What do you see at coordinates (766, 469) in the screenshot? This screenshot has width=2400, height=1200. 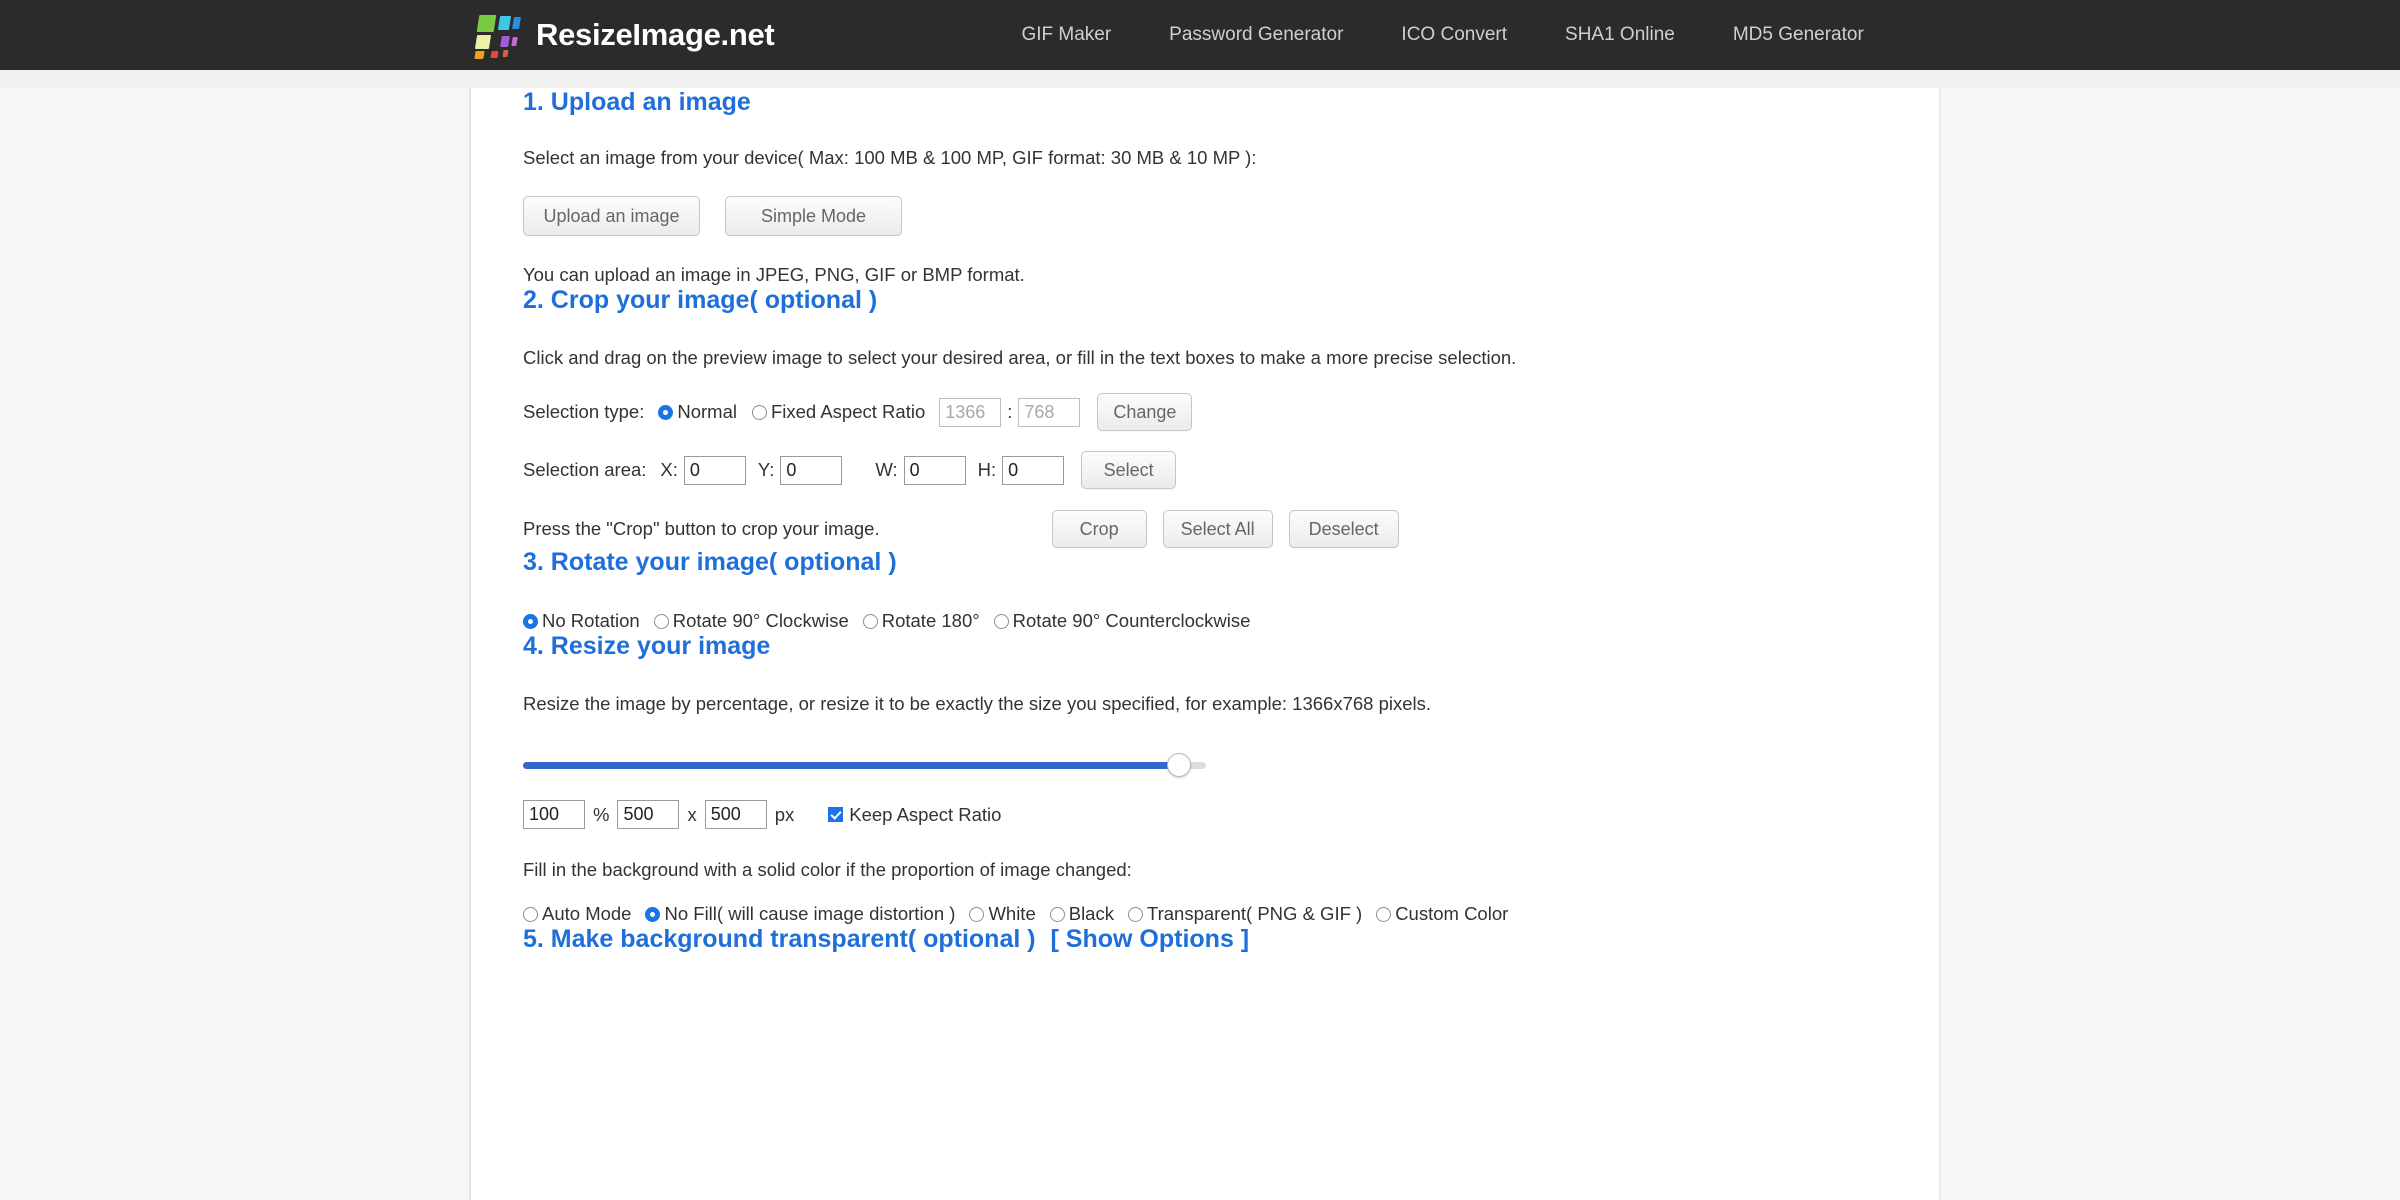 I see `selection-y-label: Y:` at bounding box center [766, 469].